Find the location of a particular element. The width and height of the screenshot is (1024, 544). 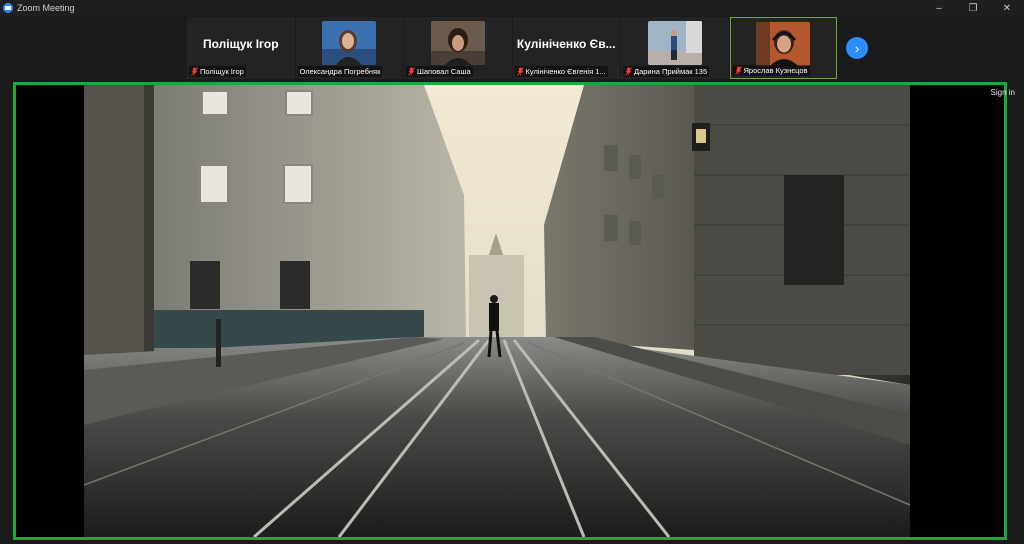

restore-button: ❐ is located at coordinates (973, 8).